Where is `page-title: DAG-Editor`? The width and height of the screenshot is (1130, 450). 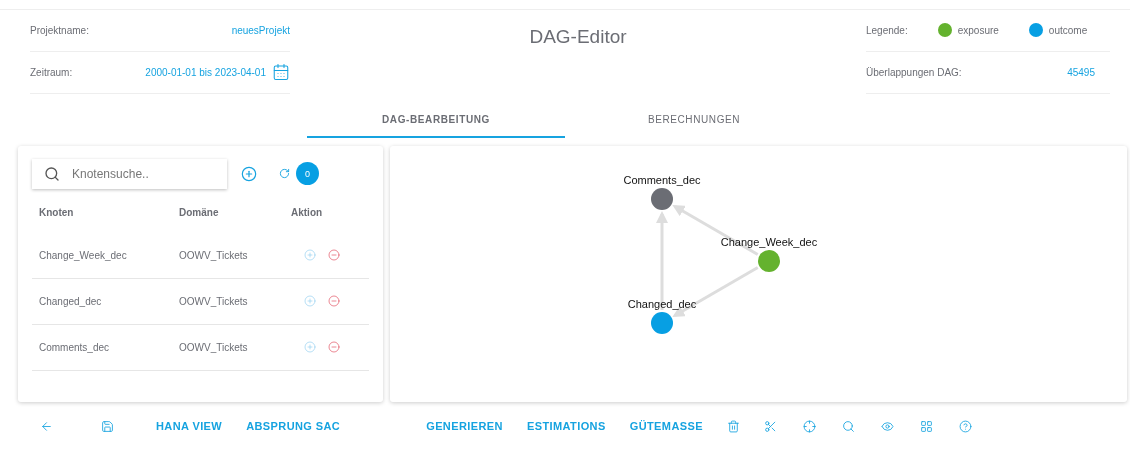 page-title: DAG-Editor is located at coordinates (578, 36).